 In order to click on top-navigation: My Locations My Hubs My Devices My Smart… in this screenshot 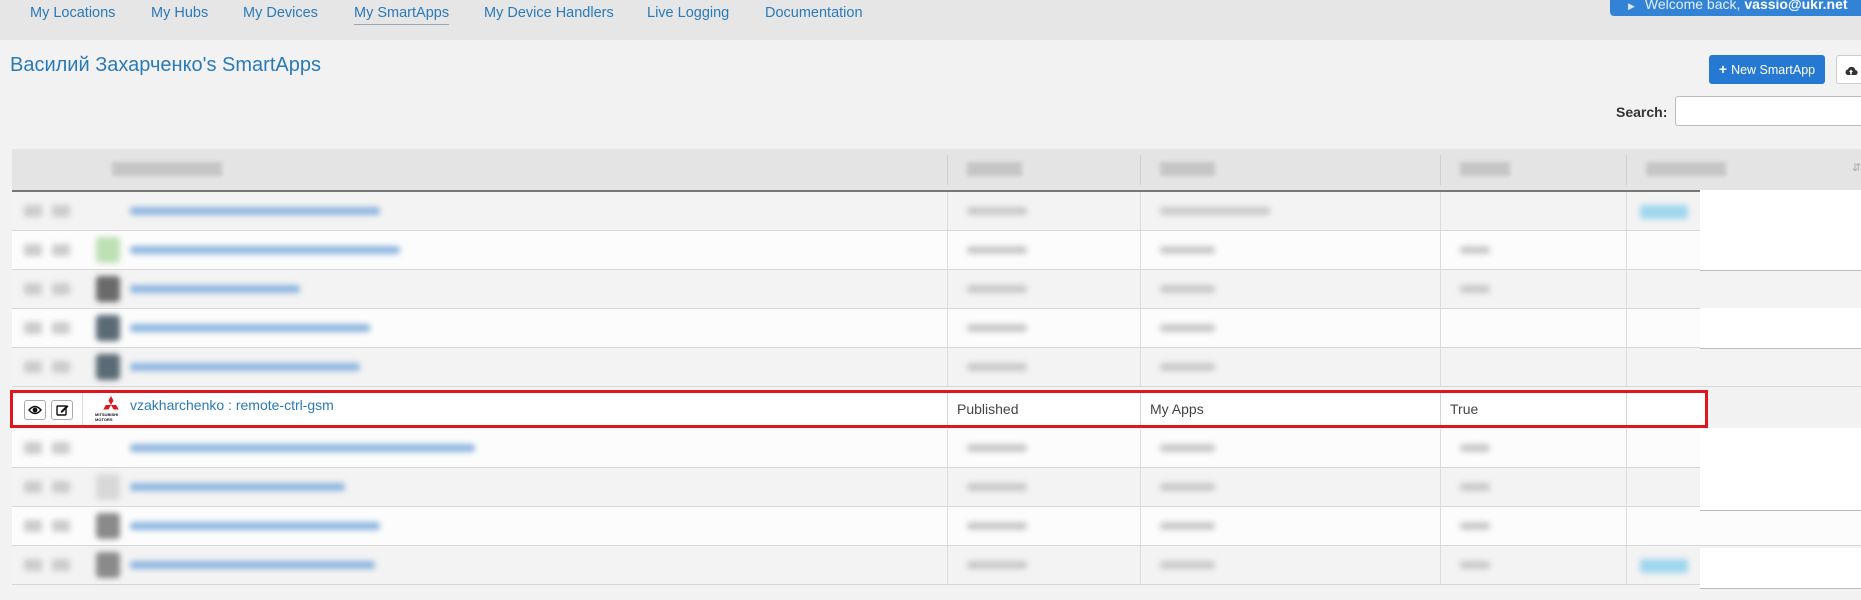, I will do `click(930, 20)`.